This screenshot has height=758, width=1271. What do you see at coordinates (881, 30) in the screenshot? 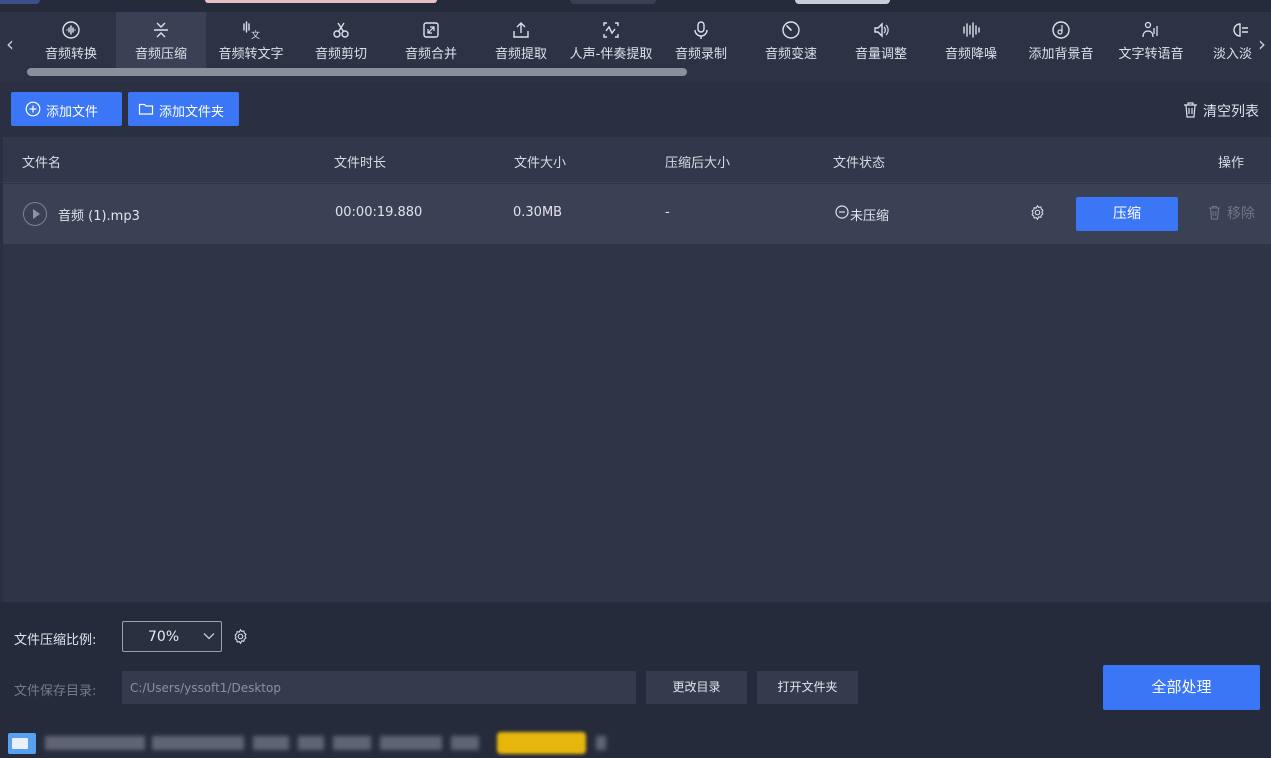
I see `volume-icon` at bounding box center [881, 30].